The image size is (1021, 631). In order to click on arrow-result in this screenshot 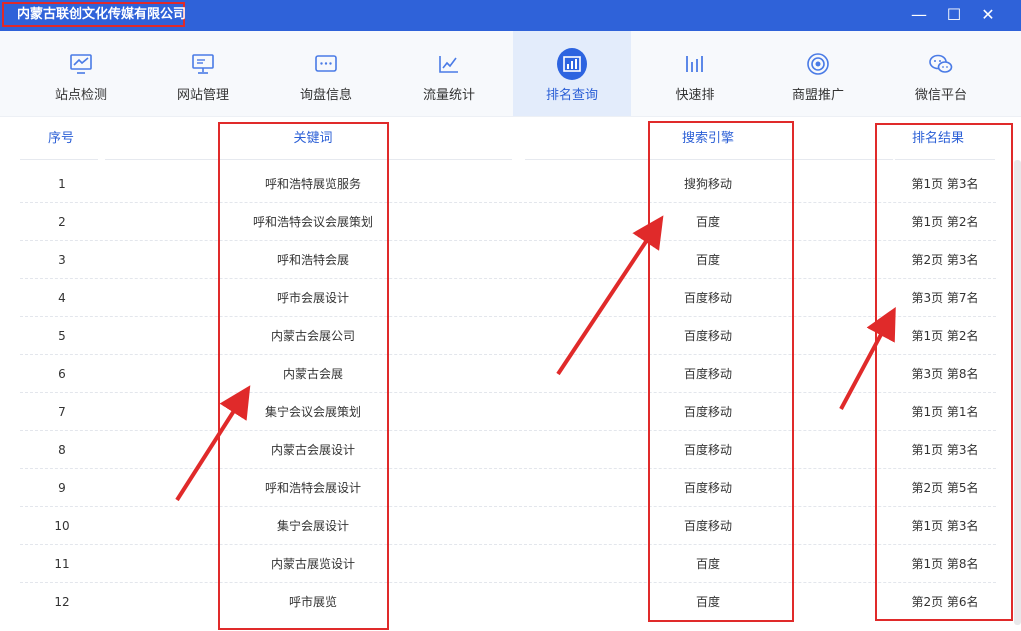, I will do `click(867, 358)`.